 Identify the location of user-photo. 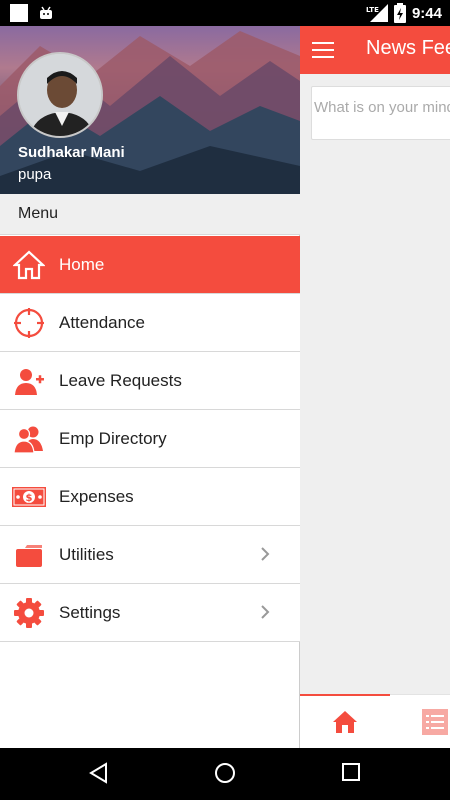
(60, 95).